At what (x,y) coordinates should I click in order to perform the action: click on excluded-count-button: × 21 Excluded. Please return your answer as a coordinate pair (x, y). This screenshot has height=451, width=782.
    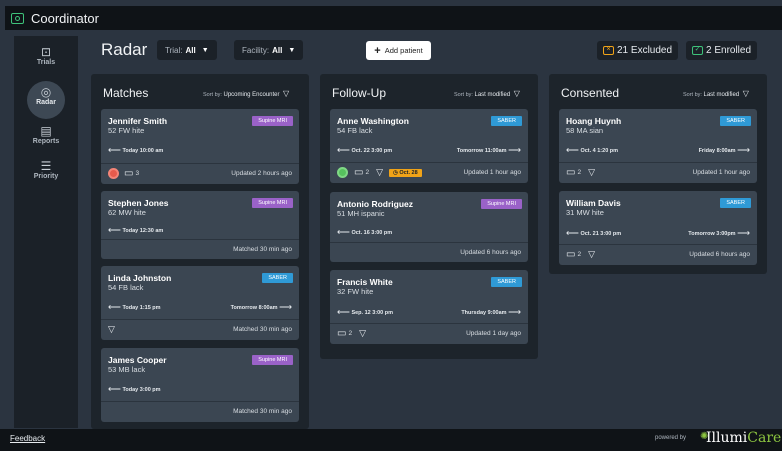
    Looking at the image, I should click on (638, 50).